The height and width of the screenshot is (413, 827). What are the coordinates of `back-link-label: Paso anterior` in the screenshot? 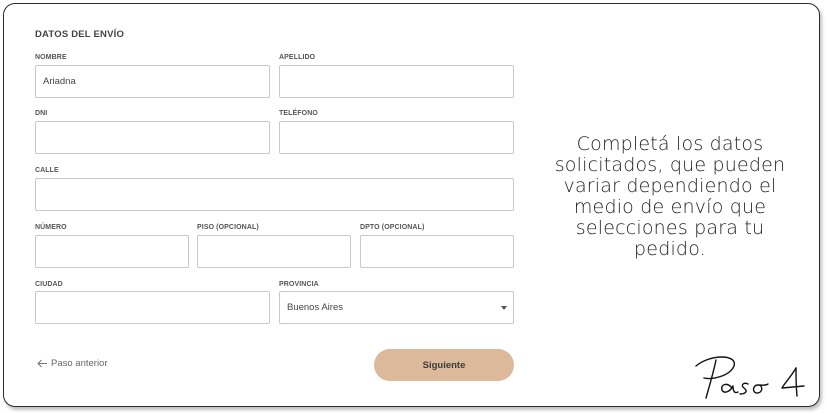 It's located at (79, 363).